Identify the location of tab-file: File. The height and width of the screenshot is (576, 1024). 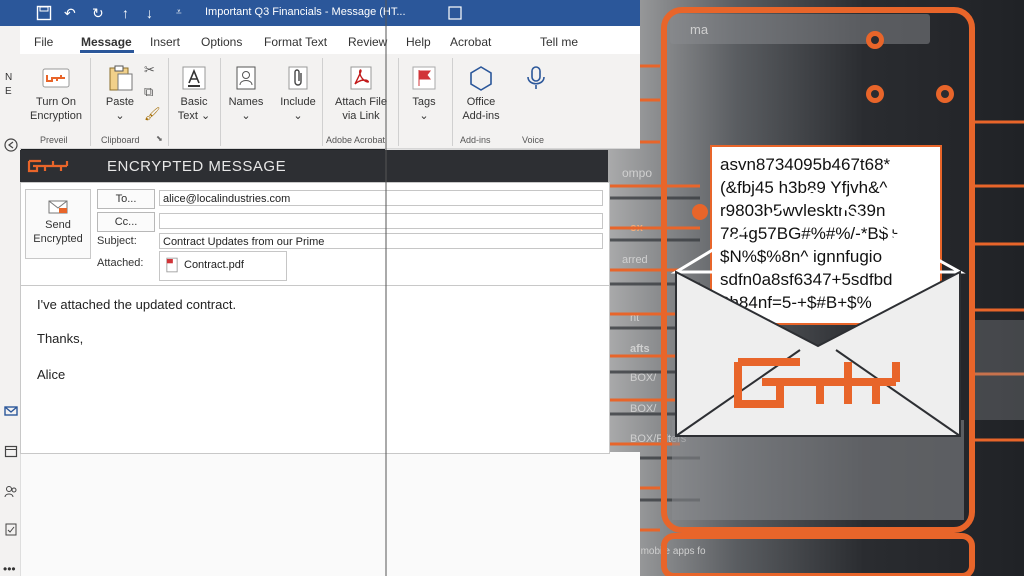
(43, 42).